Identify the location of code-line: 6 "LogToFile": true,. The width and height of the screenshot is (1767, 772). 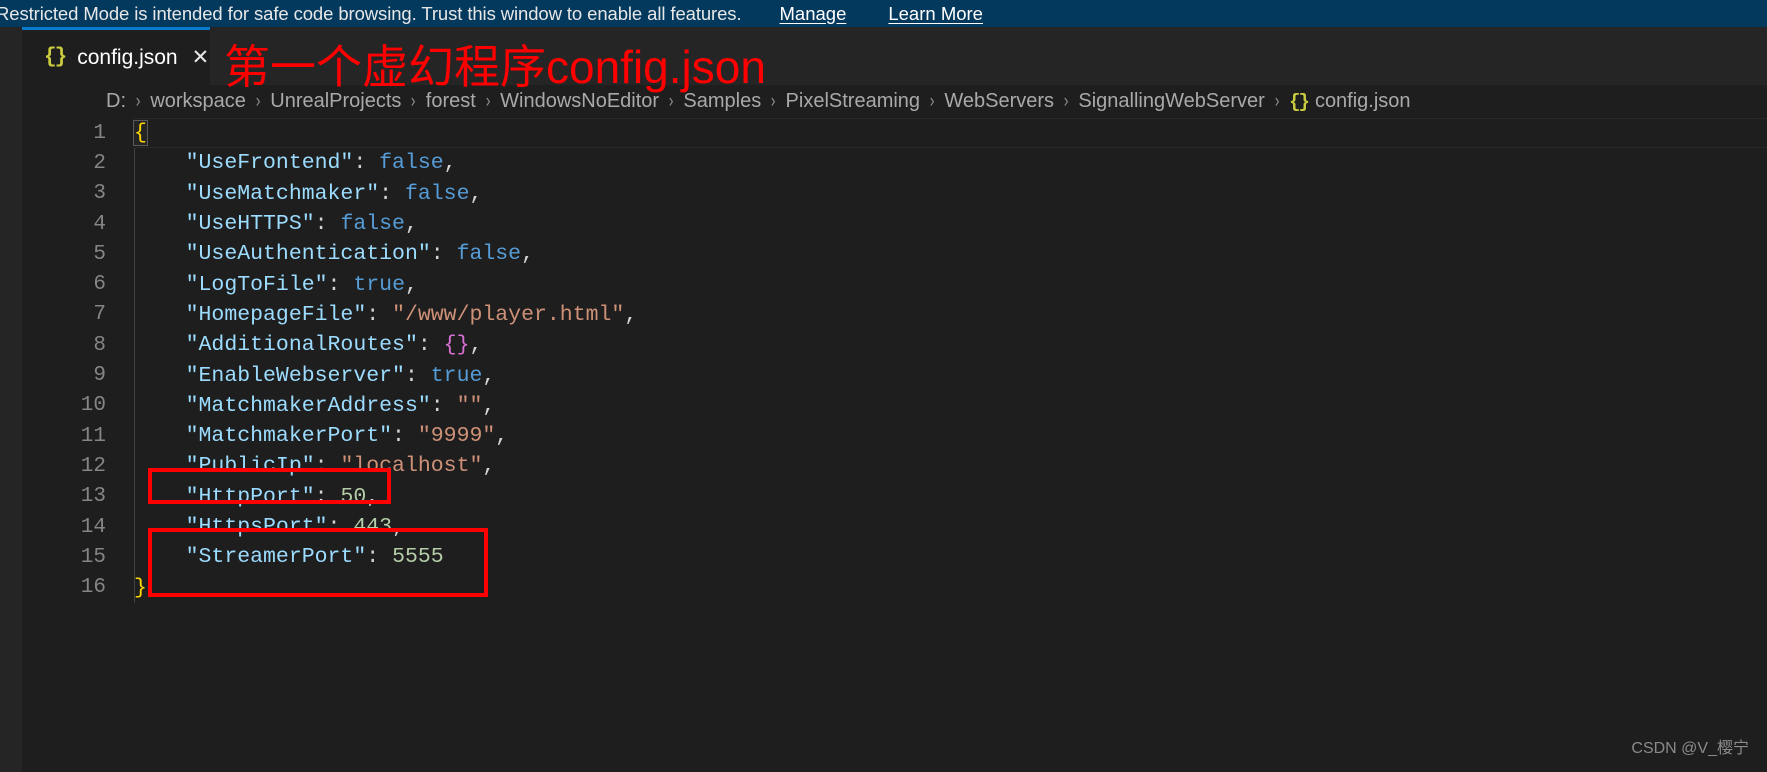
(894, 284).